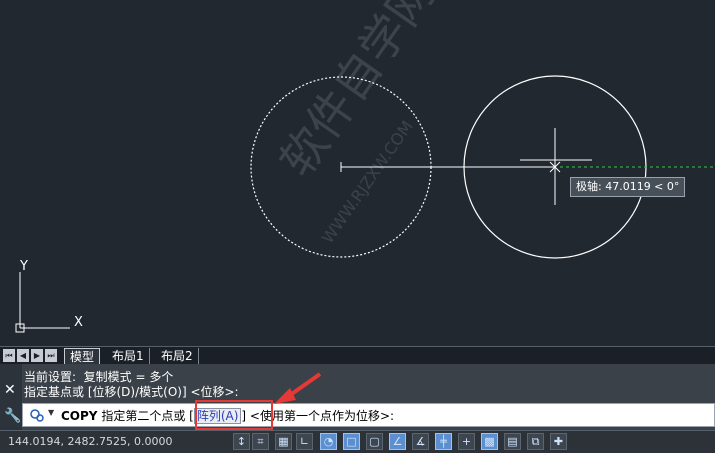  Describe the element at coordinates (241, 441) in the screenshot. I see `infer-constraints-icon: ↕` at that location.